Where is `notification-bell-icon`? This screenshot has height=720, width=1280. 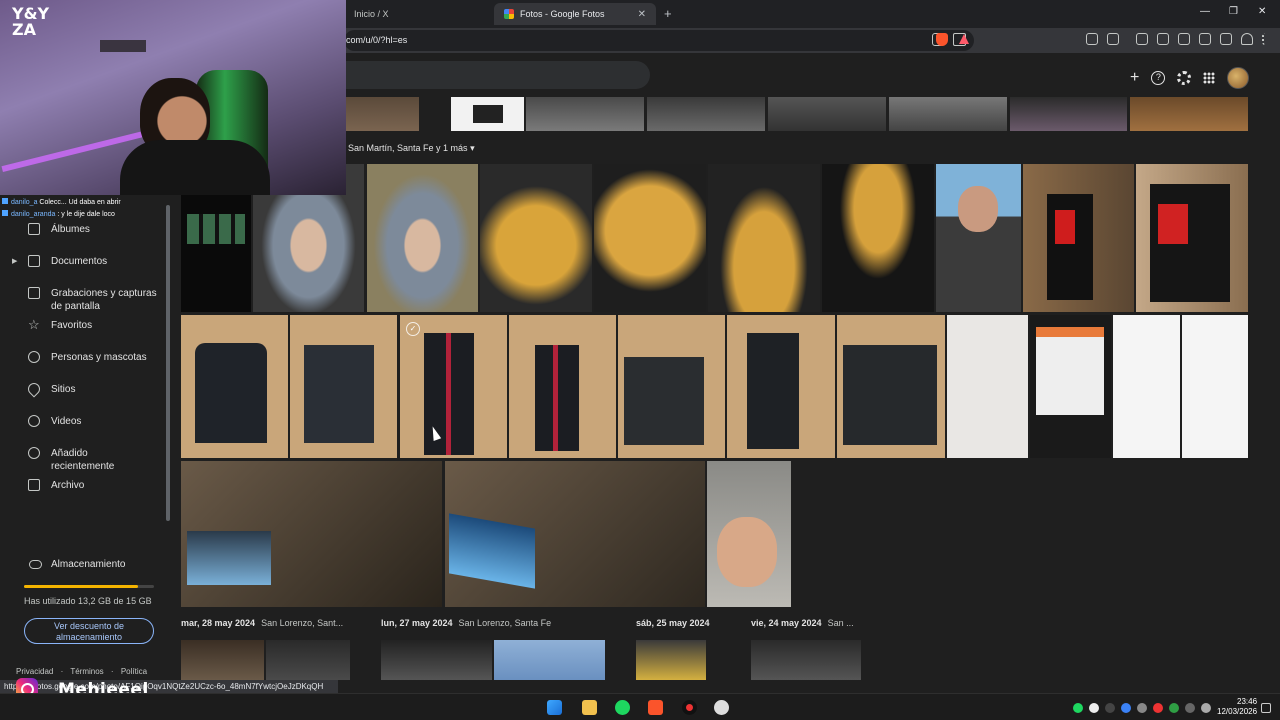
notification-bell-icon is located at coordinates (1266, 708).